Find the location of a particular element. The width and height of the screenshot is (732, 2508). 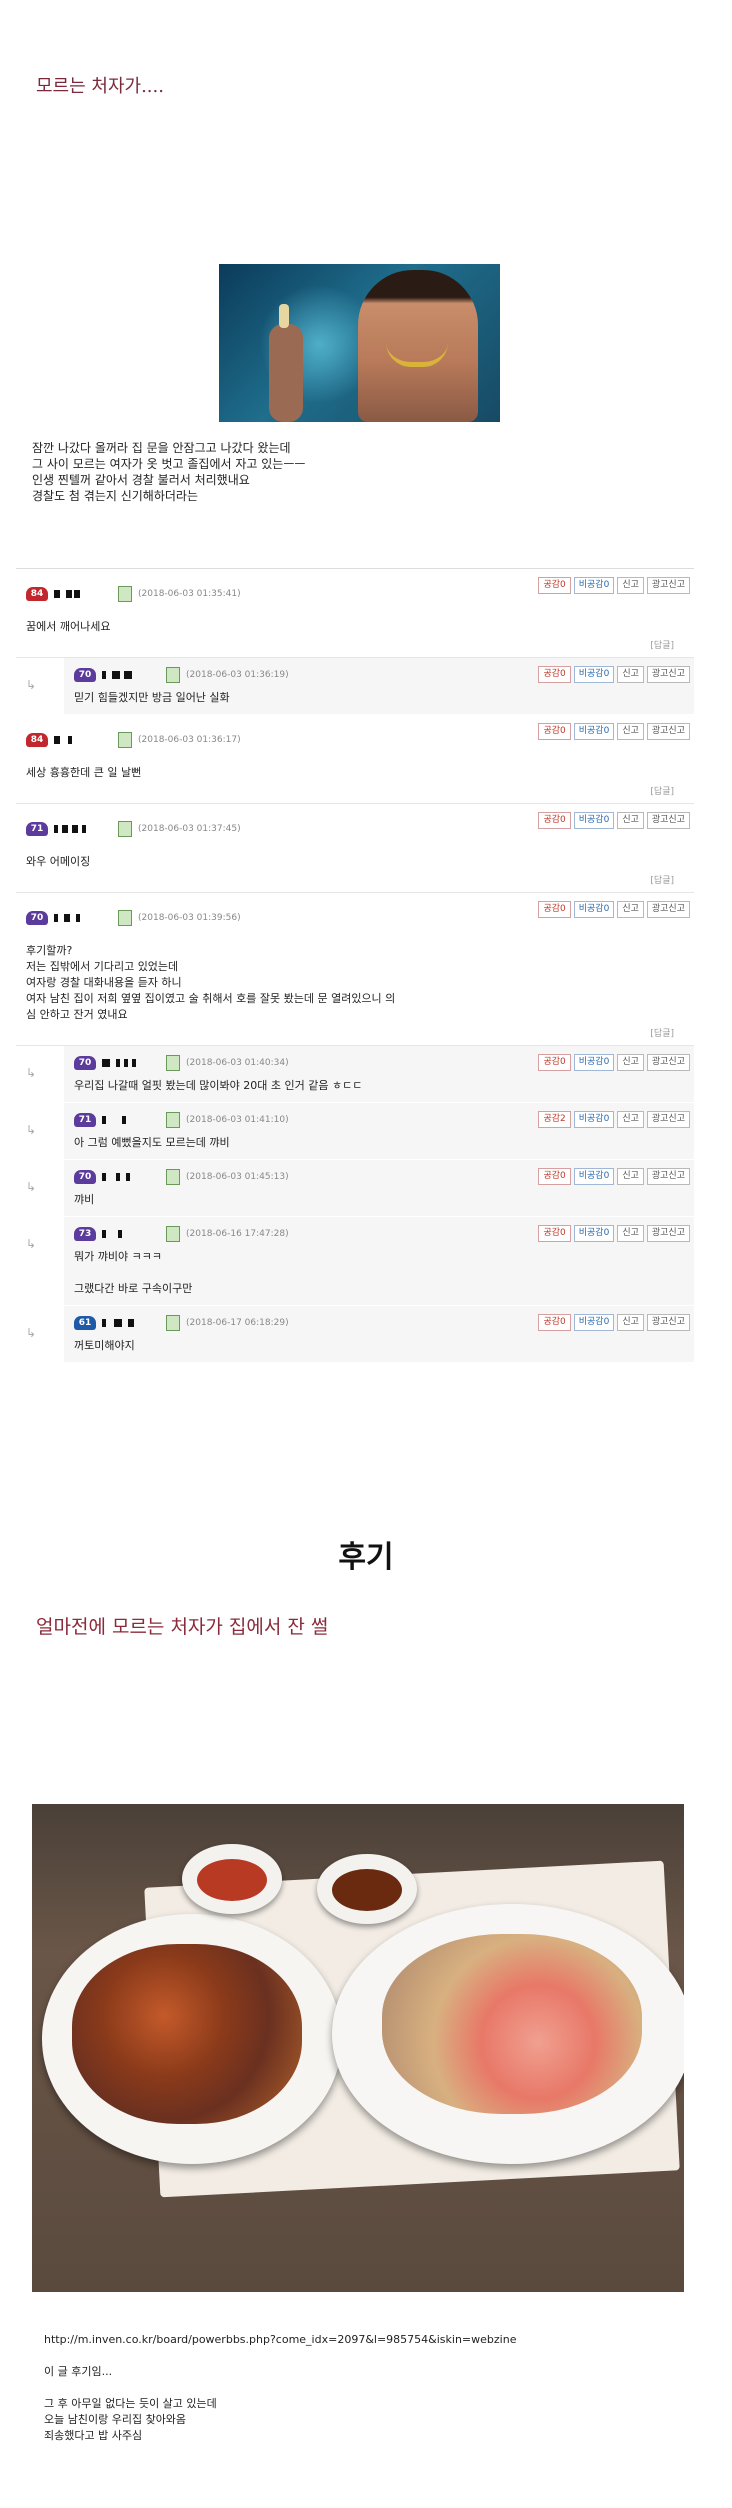

food-right is located at coordinates (512, 2024).